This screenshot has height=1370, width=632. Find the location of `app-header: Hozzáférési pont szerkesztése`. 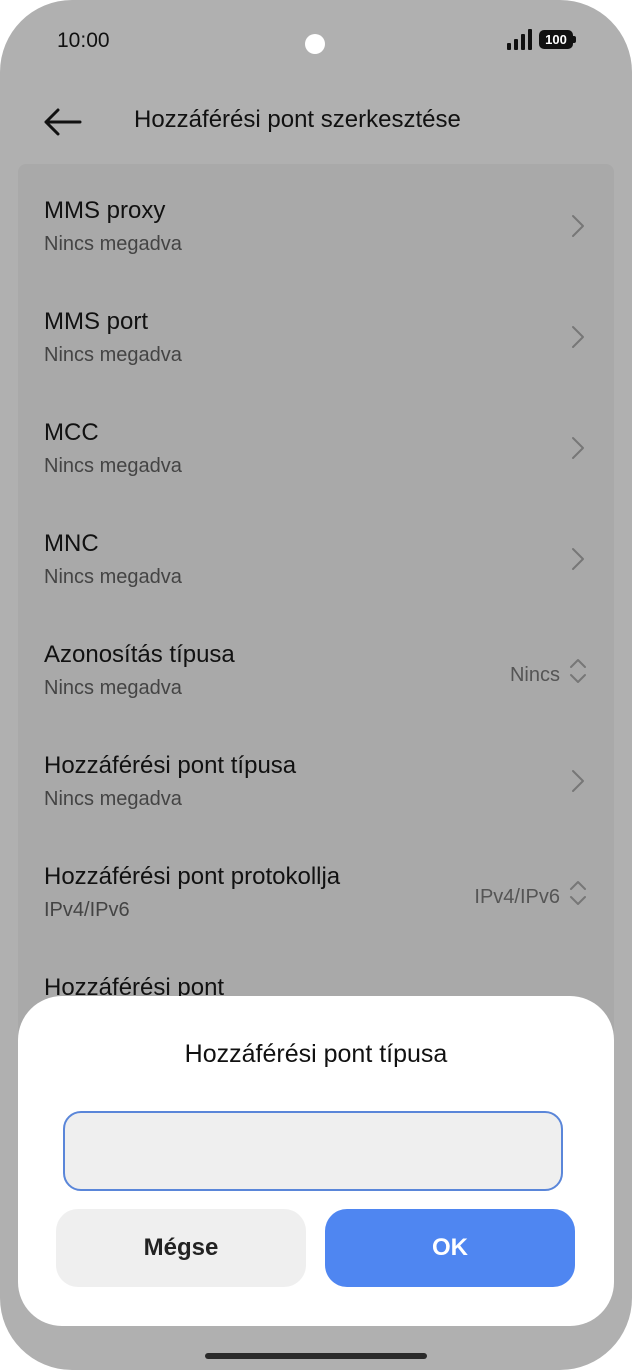

app-header: Hozzáférési pont szerkesztése is located at coordinates (316, 122).